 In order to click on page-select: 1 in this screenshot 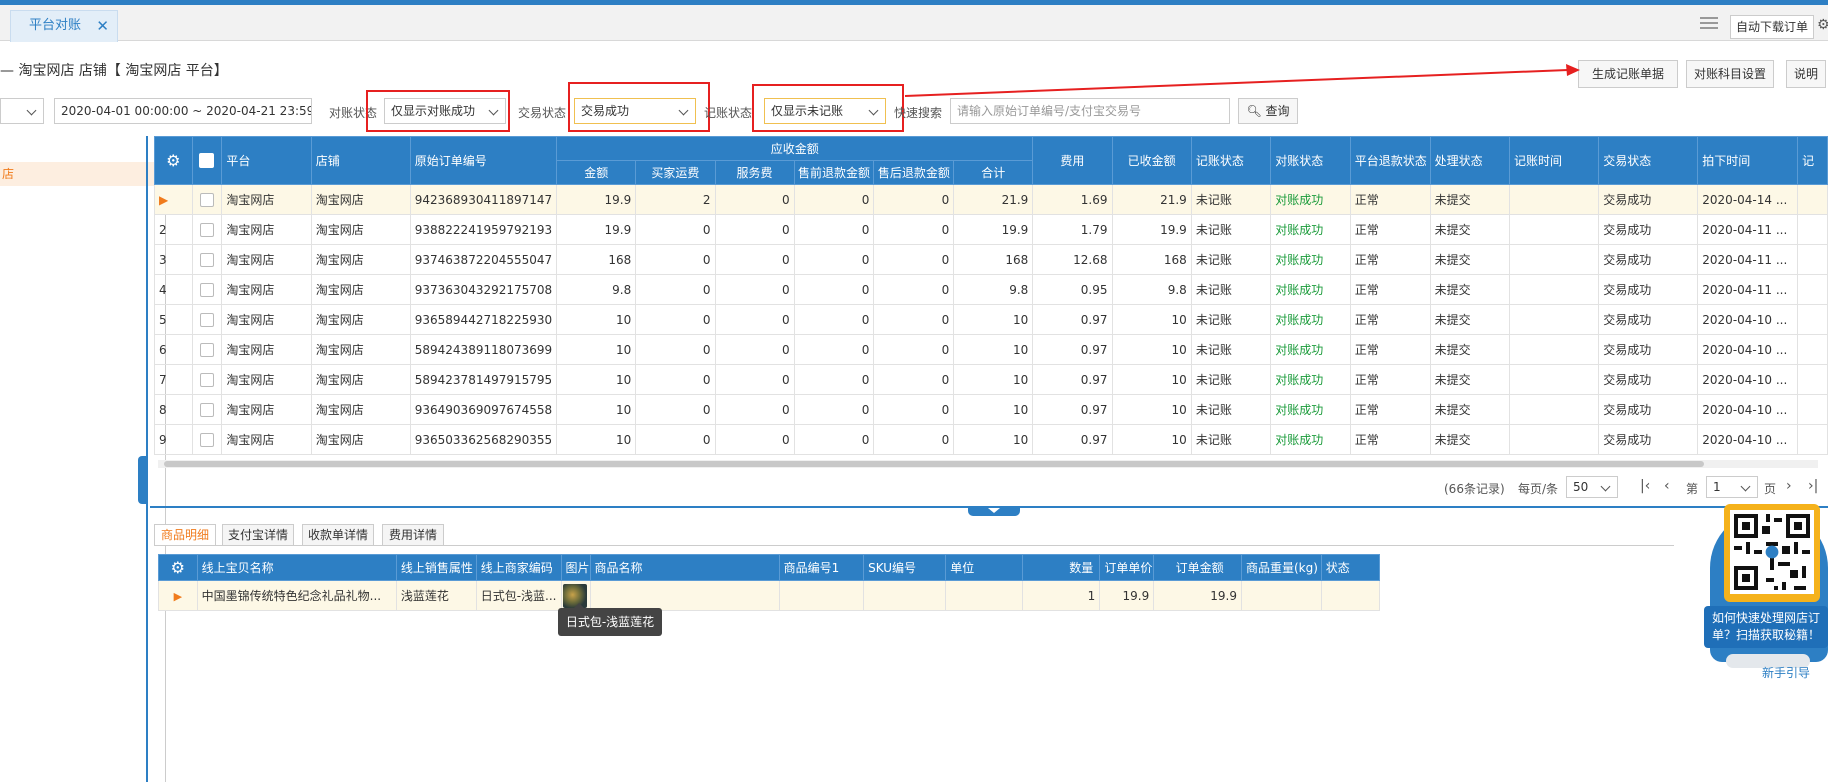, I will do `click(1732, 487)`.